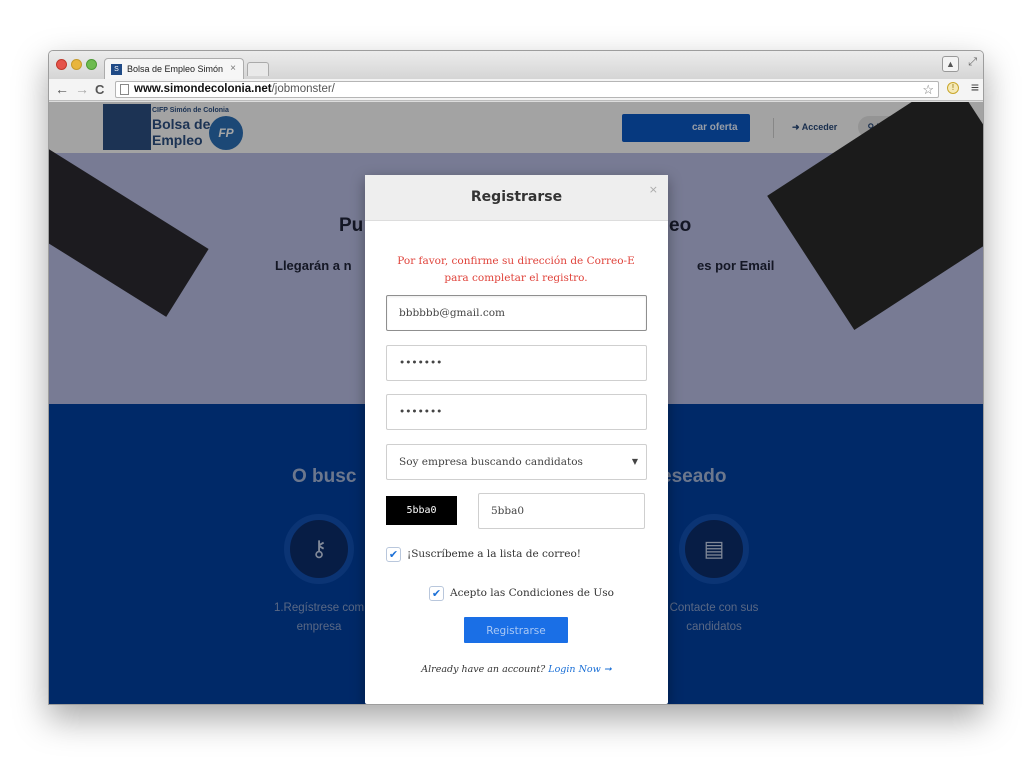 Image resolution: width=1024 pixels, height=768 pixels. I want to click on modal-title: Registrarse, so click(516, 197).